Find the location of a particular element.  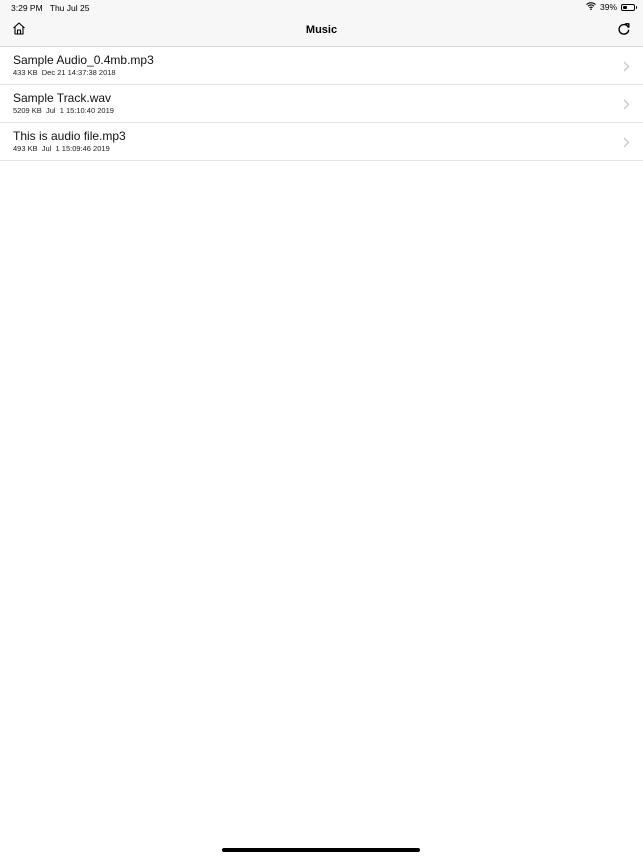

file-name: This is audio file.mp3 is located at coordinates (69, 136).